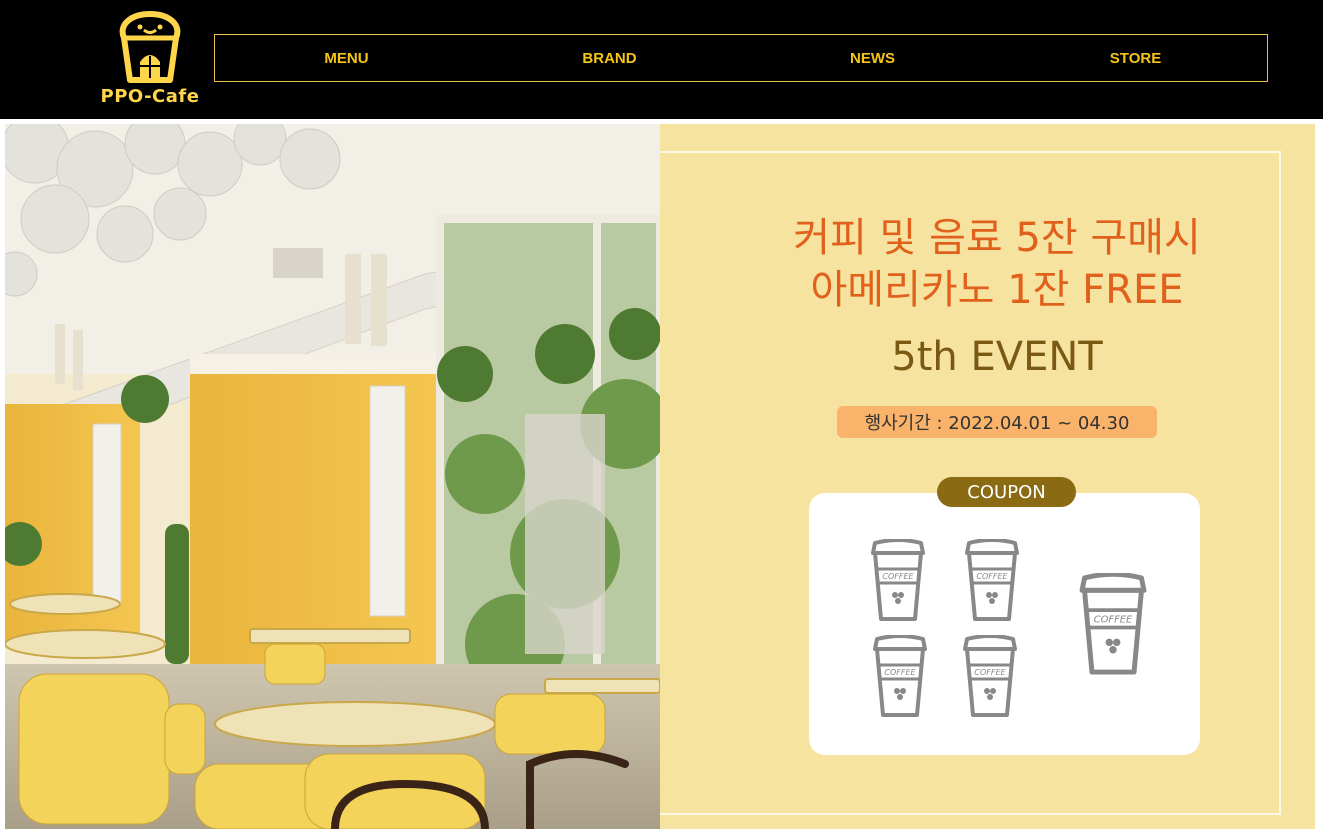 The height and width of the screenshot is (839, 1323). Describe the element at coordinates (150, 47) in the screenshot. I see `cafe-house-icon` at that location.